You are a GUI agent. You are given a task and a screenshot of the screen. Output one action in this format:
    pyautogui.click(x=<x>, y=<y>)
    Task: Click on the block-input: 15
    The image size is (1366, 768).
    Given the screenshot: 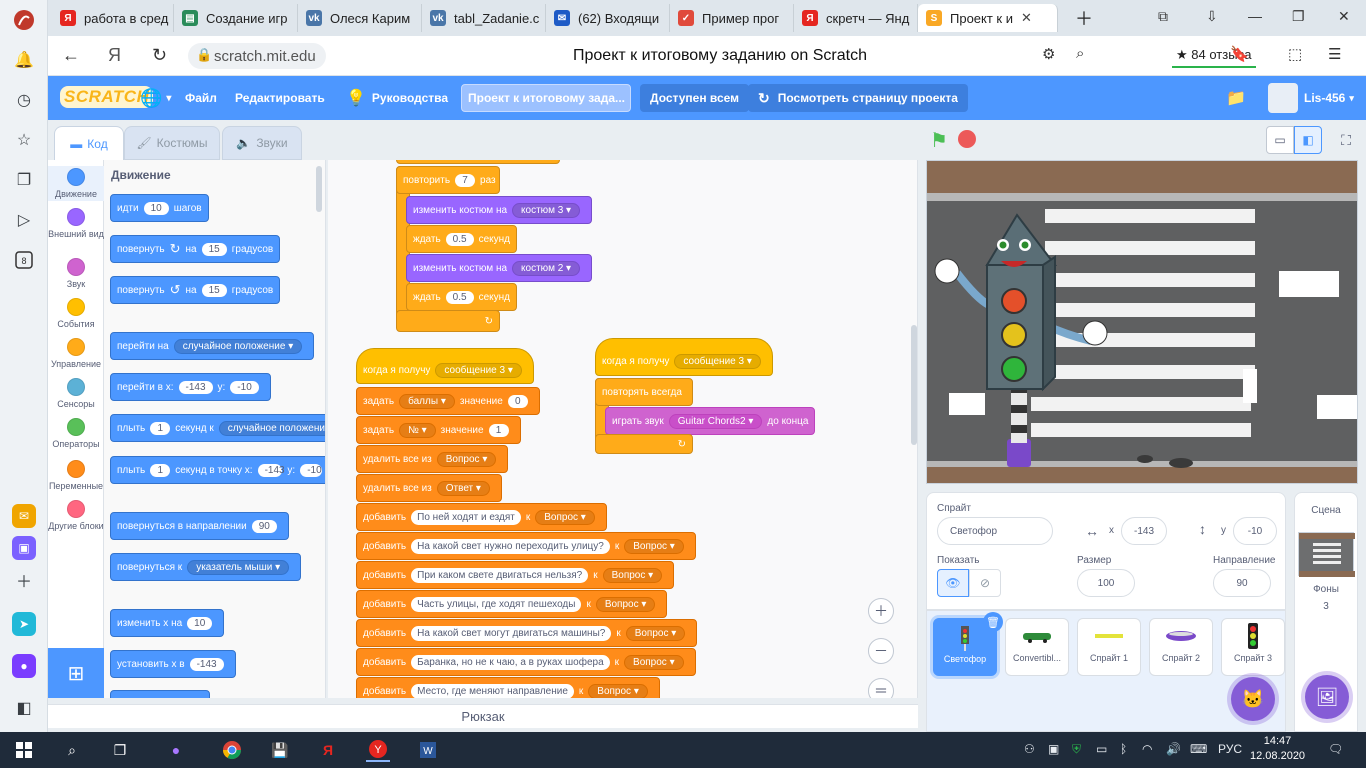 What is the action you would take?
    pyautogui.click(x=214, y=290)
    